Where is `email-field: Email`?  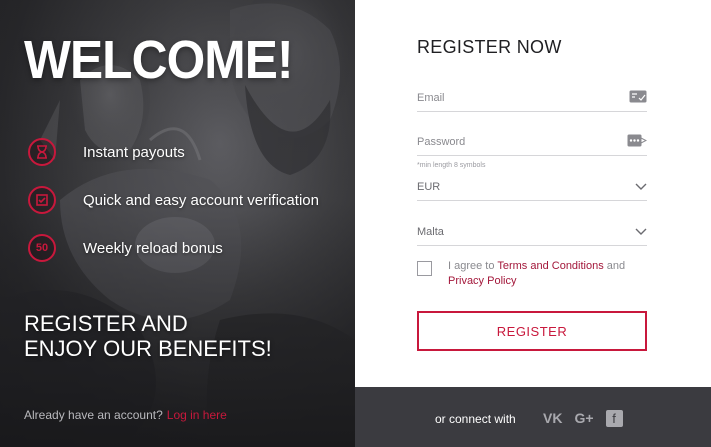
email-field: Email is located at coordinates (532, 98).